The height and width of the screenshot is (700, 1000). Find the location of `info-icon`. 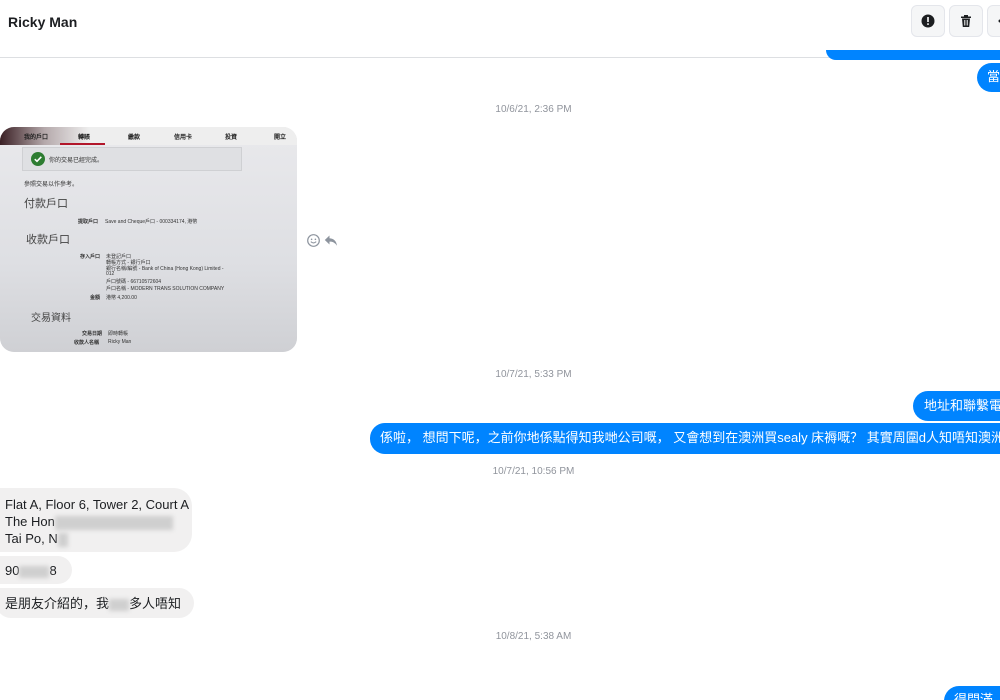

info-icon is located at coordinates (928, 21).